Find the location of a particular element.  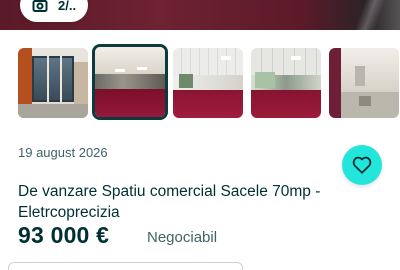

main-photo-sheen is located at coordinates (370, 15).